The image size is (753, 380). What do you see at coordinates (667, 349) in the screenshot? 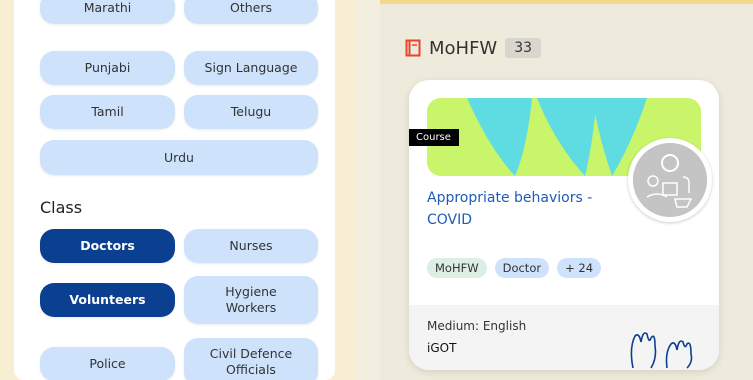
I see `sign-language-hands-icon` at bounding box center [667, 349].